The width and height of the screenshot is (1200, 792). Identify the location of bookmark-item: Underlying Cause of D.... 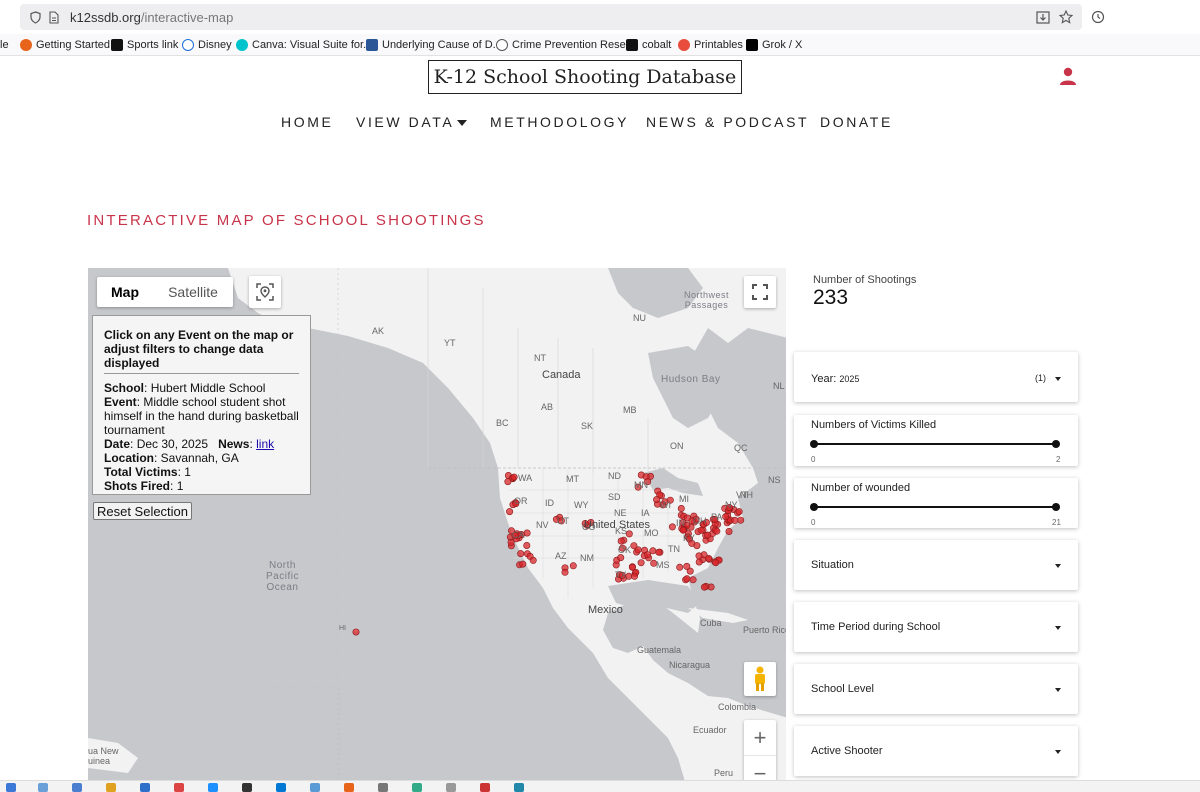
(434, 45).